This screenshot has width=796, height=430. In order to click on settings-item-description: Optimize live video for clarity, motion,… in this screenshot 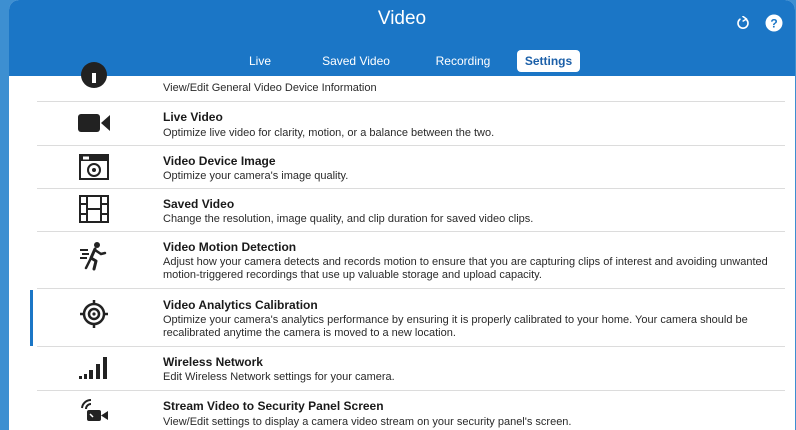, I will do `click(329, 133)`.